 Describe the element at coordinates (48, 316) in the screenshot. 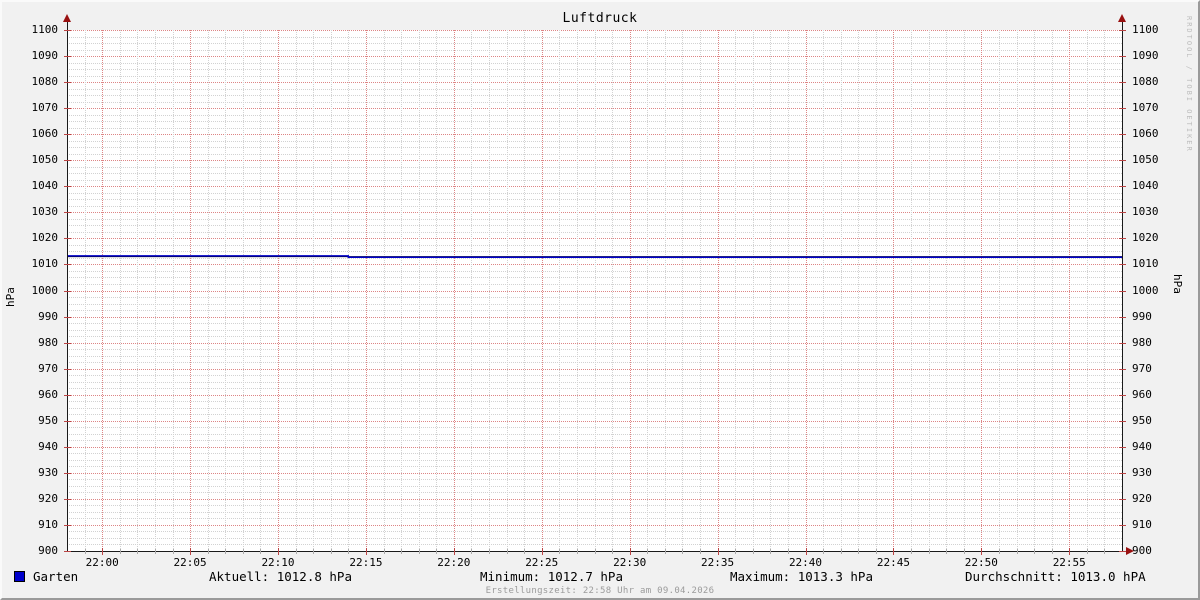

I see `y-tick-label-left: 990` at that location.